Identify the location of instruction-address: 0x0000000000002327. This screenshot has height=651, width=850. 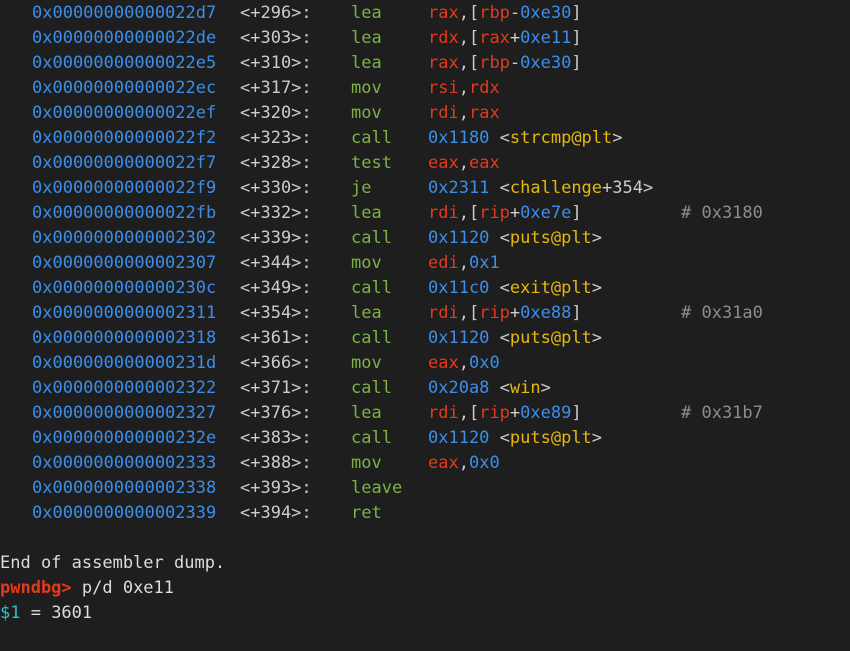
(124, 413).